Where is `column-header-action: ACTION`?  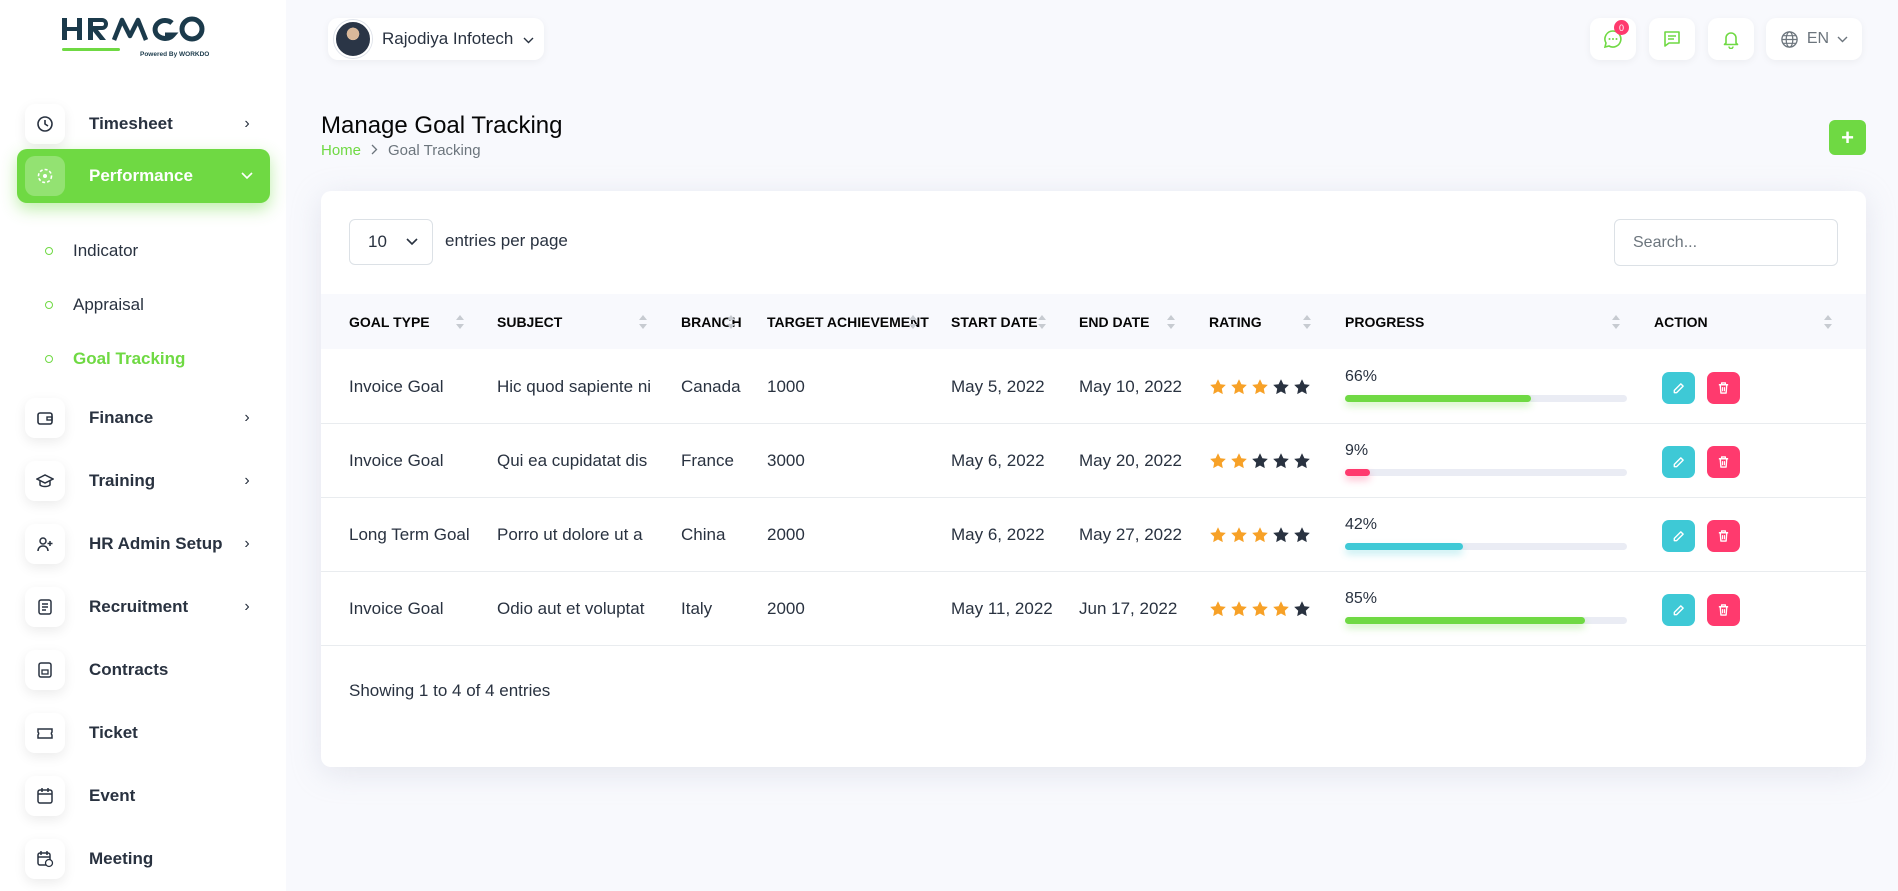
column-header-action: ACTION is located at coordinates (1681, 321).